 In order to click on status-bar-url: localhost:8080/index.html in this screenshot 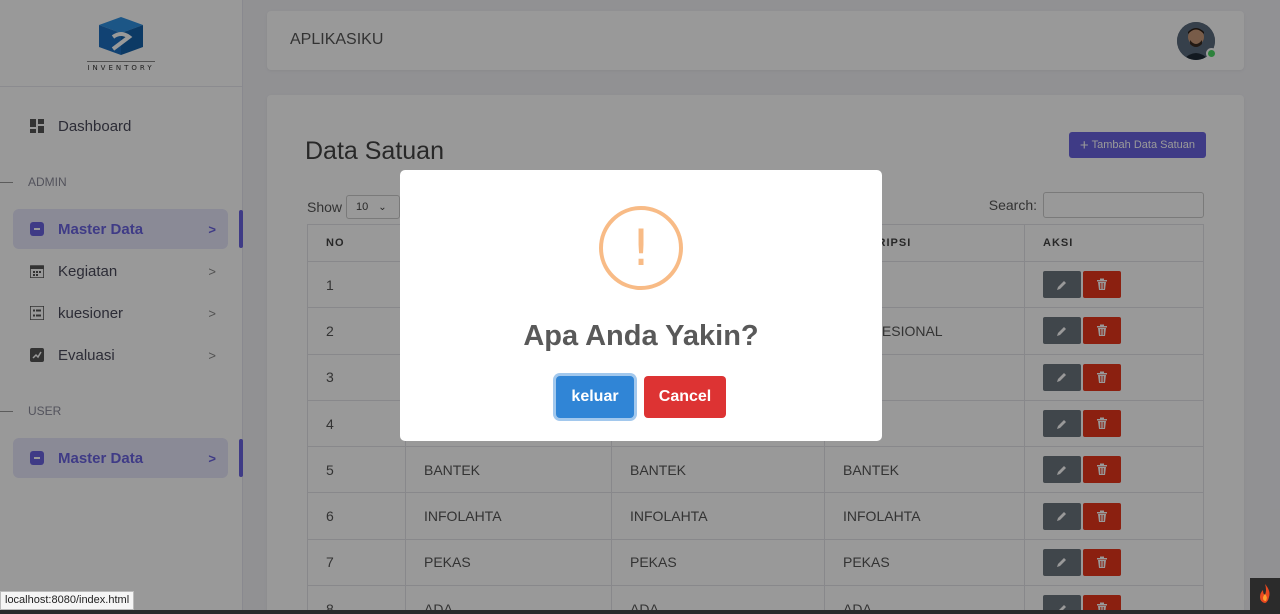, I will do `click(67, 600)`.